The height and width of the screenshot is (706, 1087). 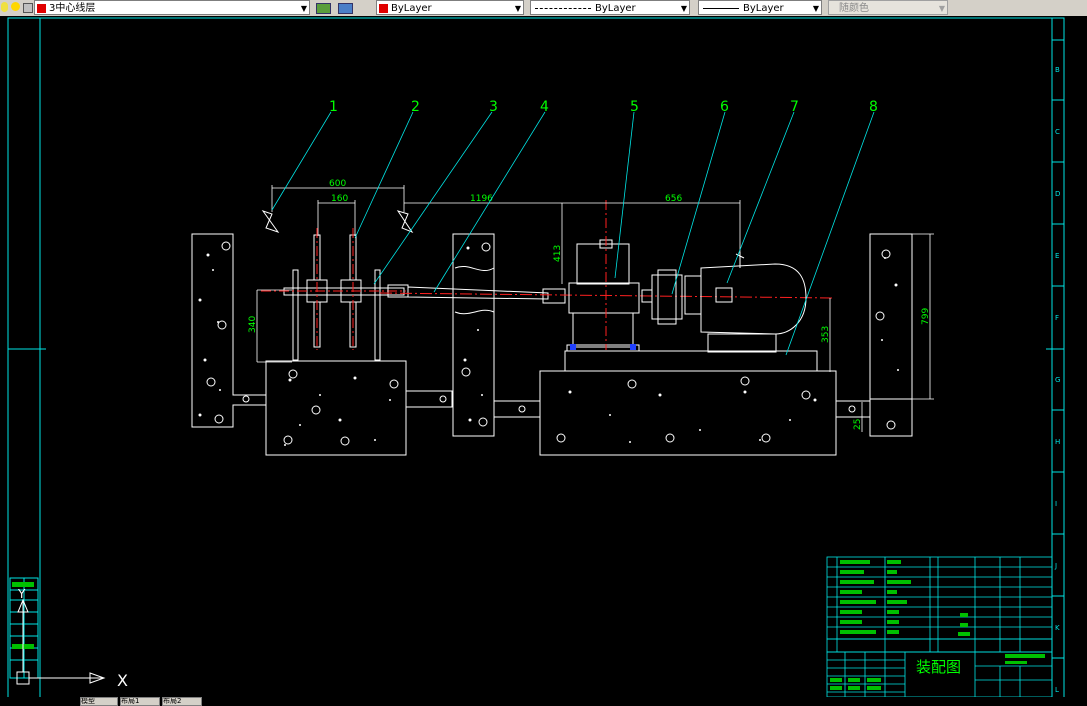 What do you see at coordinates (1057, 628) in the screenshot?
I see `zone-letter: K` at bounding box center [1057, 628].